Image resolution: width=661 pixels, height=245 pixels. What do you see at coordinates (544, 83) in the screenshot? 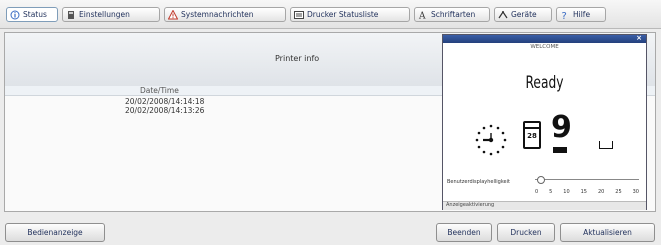
I see `printer-status-text: Ready` at bounding box center [544, 83].